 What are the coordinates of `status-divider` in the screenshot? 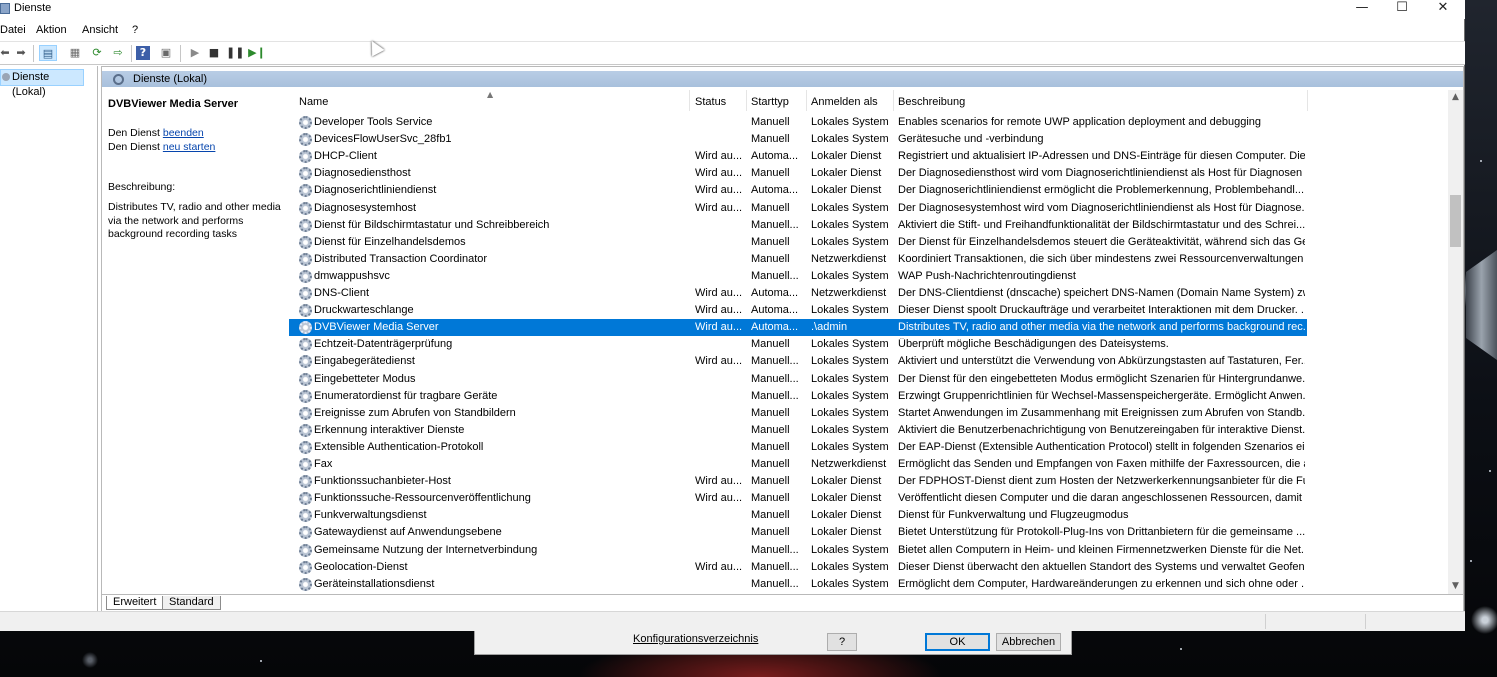 It's located at (1265, 621).